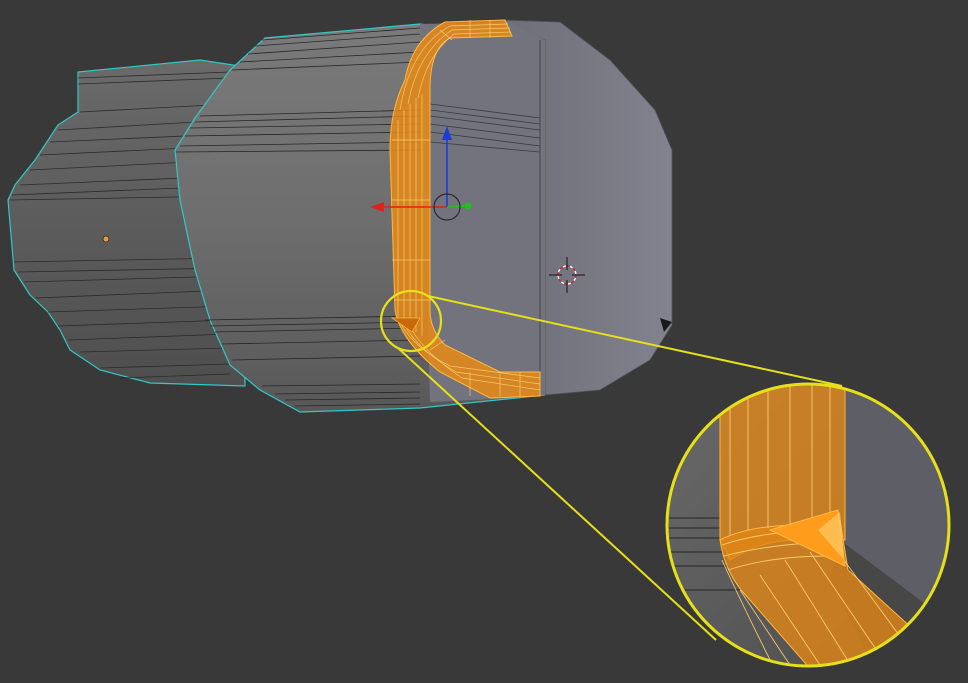  I want to click on y-axis-end-icon, so click(468, 206).